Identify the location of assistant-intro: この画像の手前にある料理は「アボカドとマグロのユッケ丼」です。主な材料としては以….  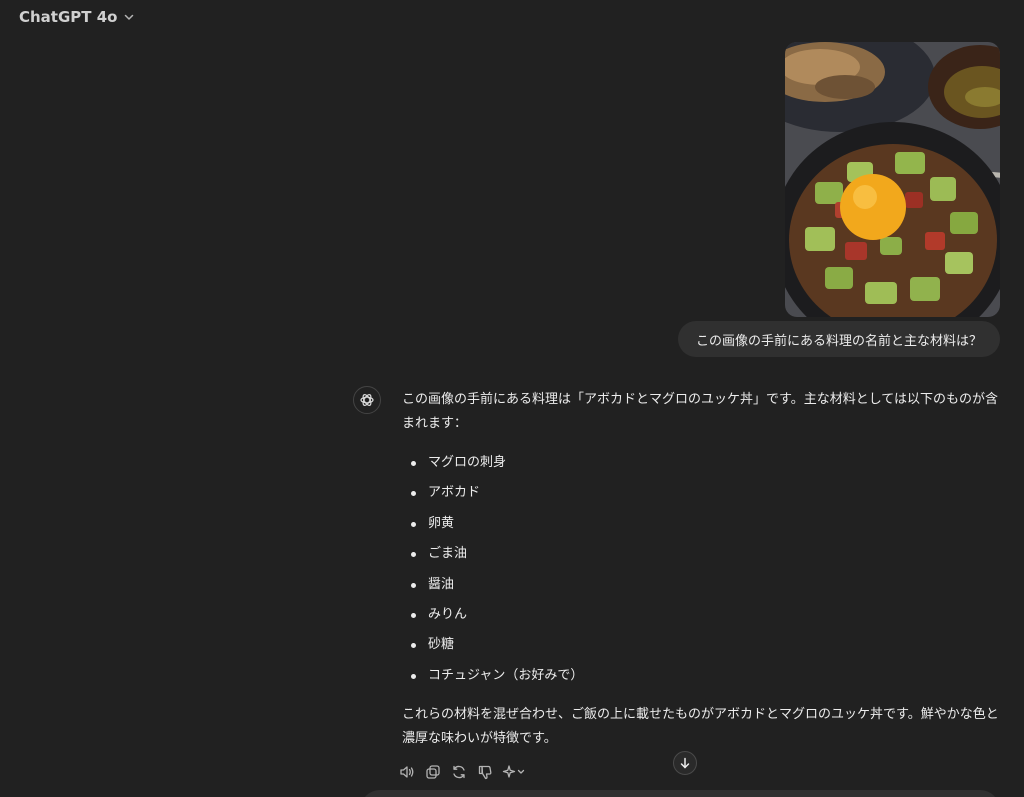
(700, 411).